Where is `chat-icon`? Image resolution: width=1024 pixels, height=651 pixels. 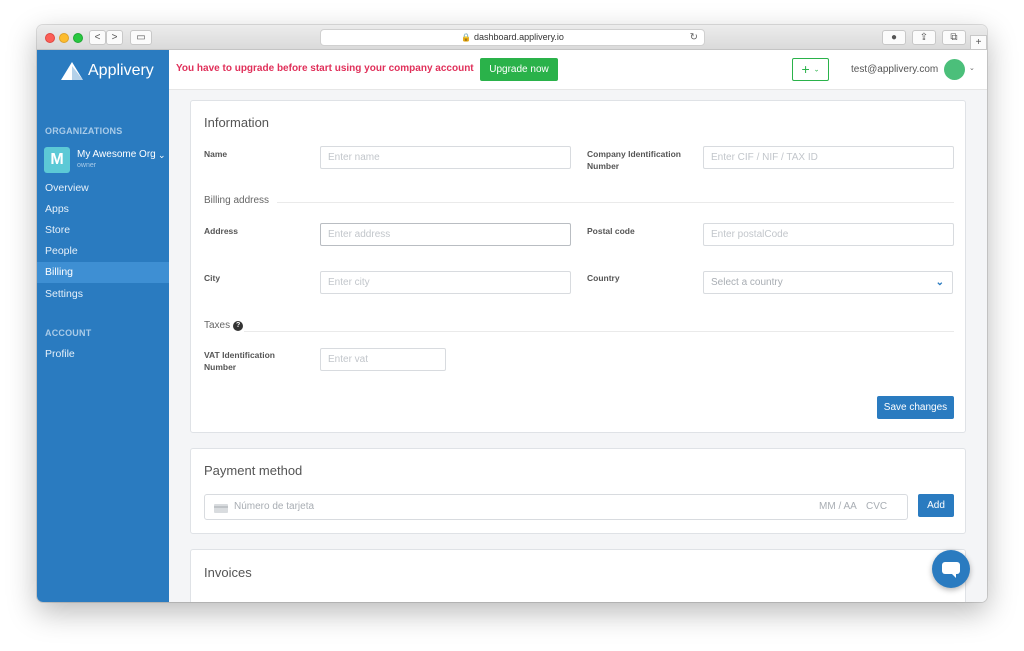 chat-icon is located at coordinates (951, 570).